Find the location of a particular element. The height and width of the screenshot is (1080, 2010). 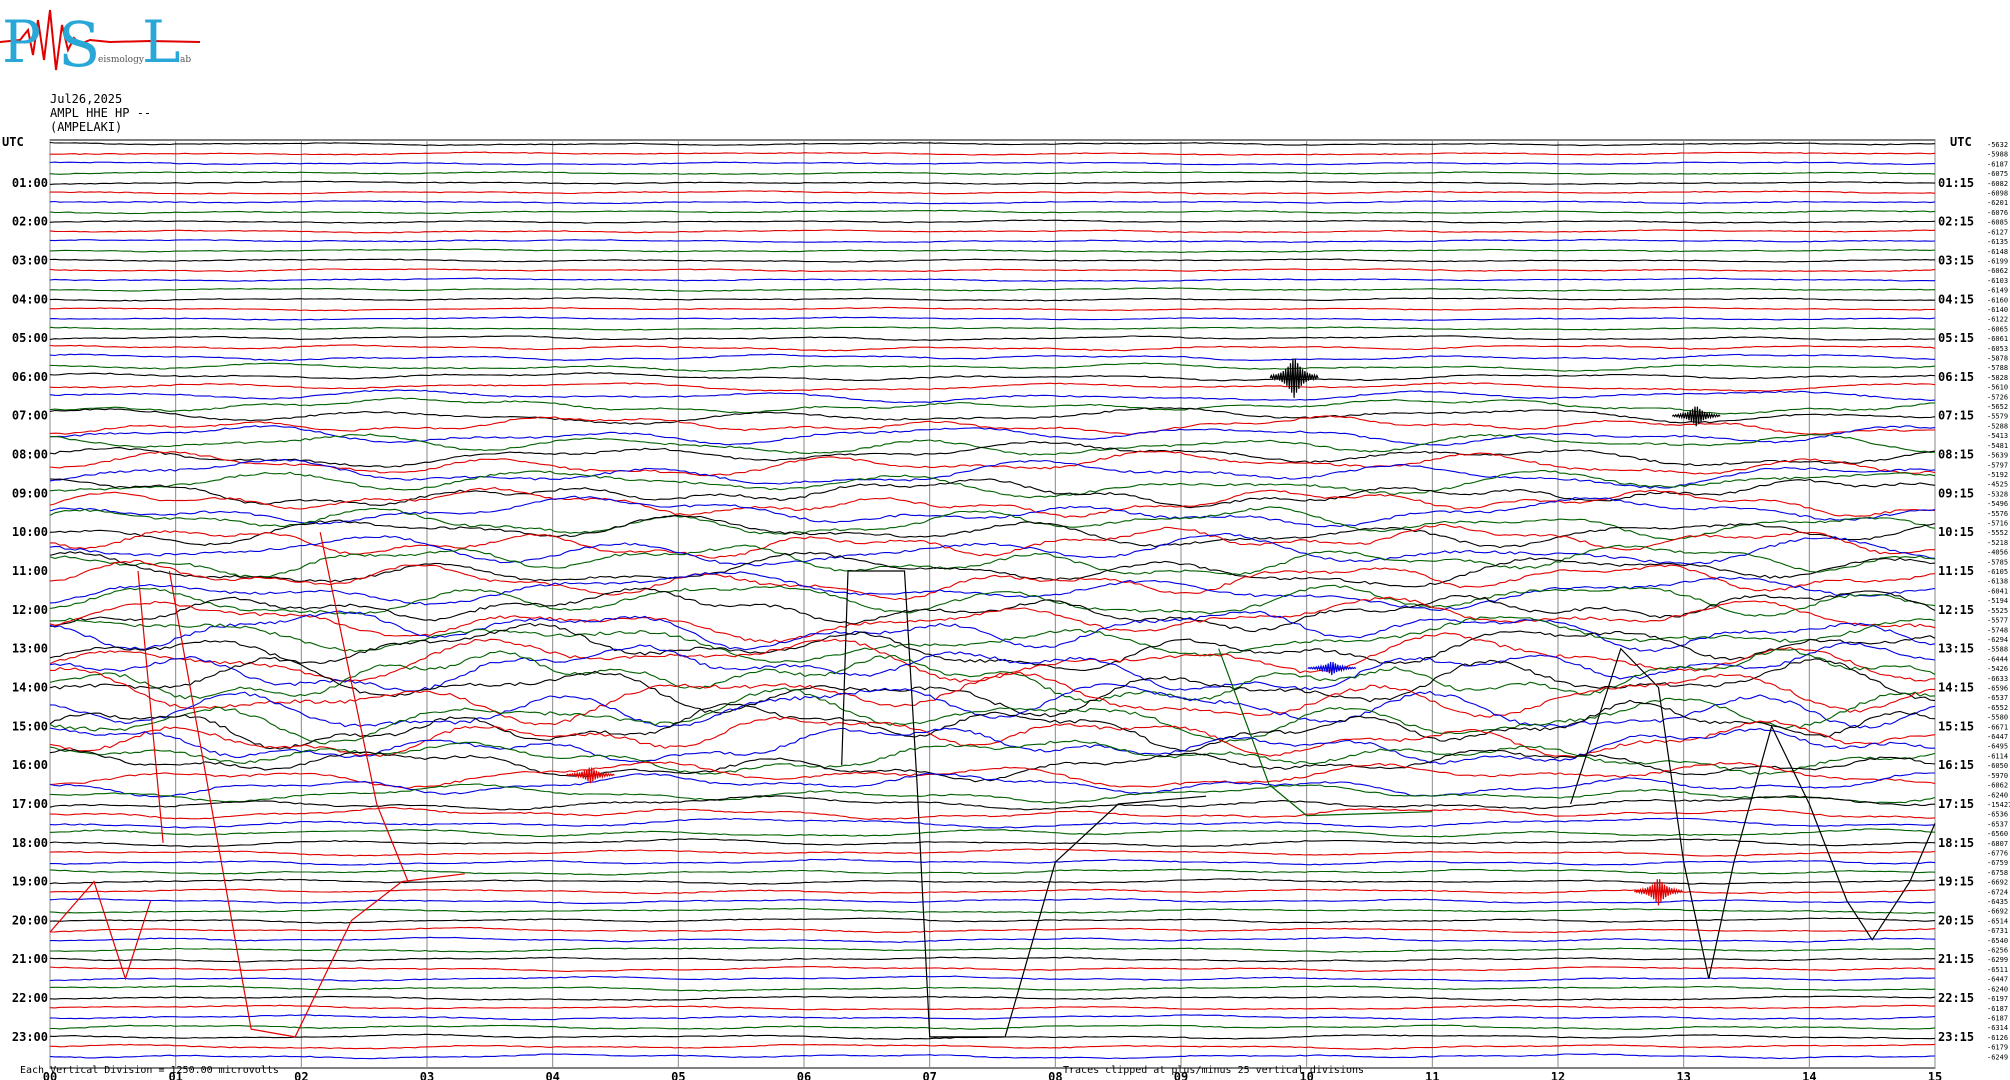

trace-offset-label: -6511 is located at coordinates (1997, 970).